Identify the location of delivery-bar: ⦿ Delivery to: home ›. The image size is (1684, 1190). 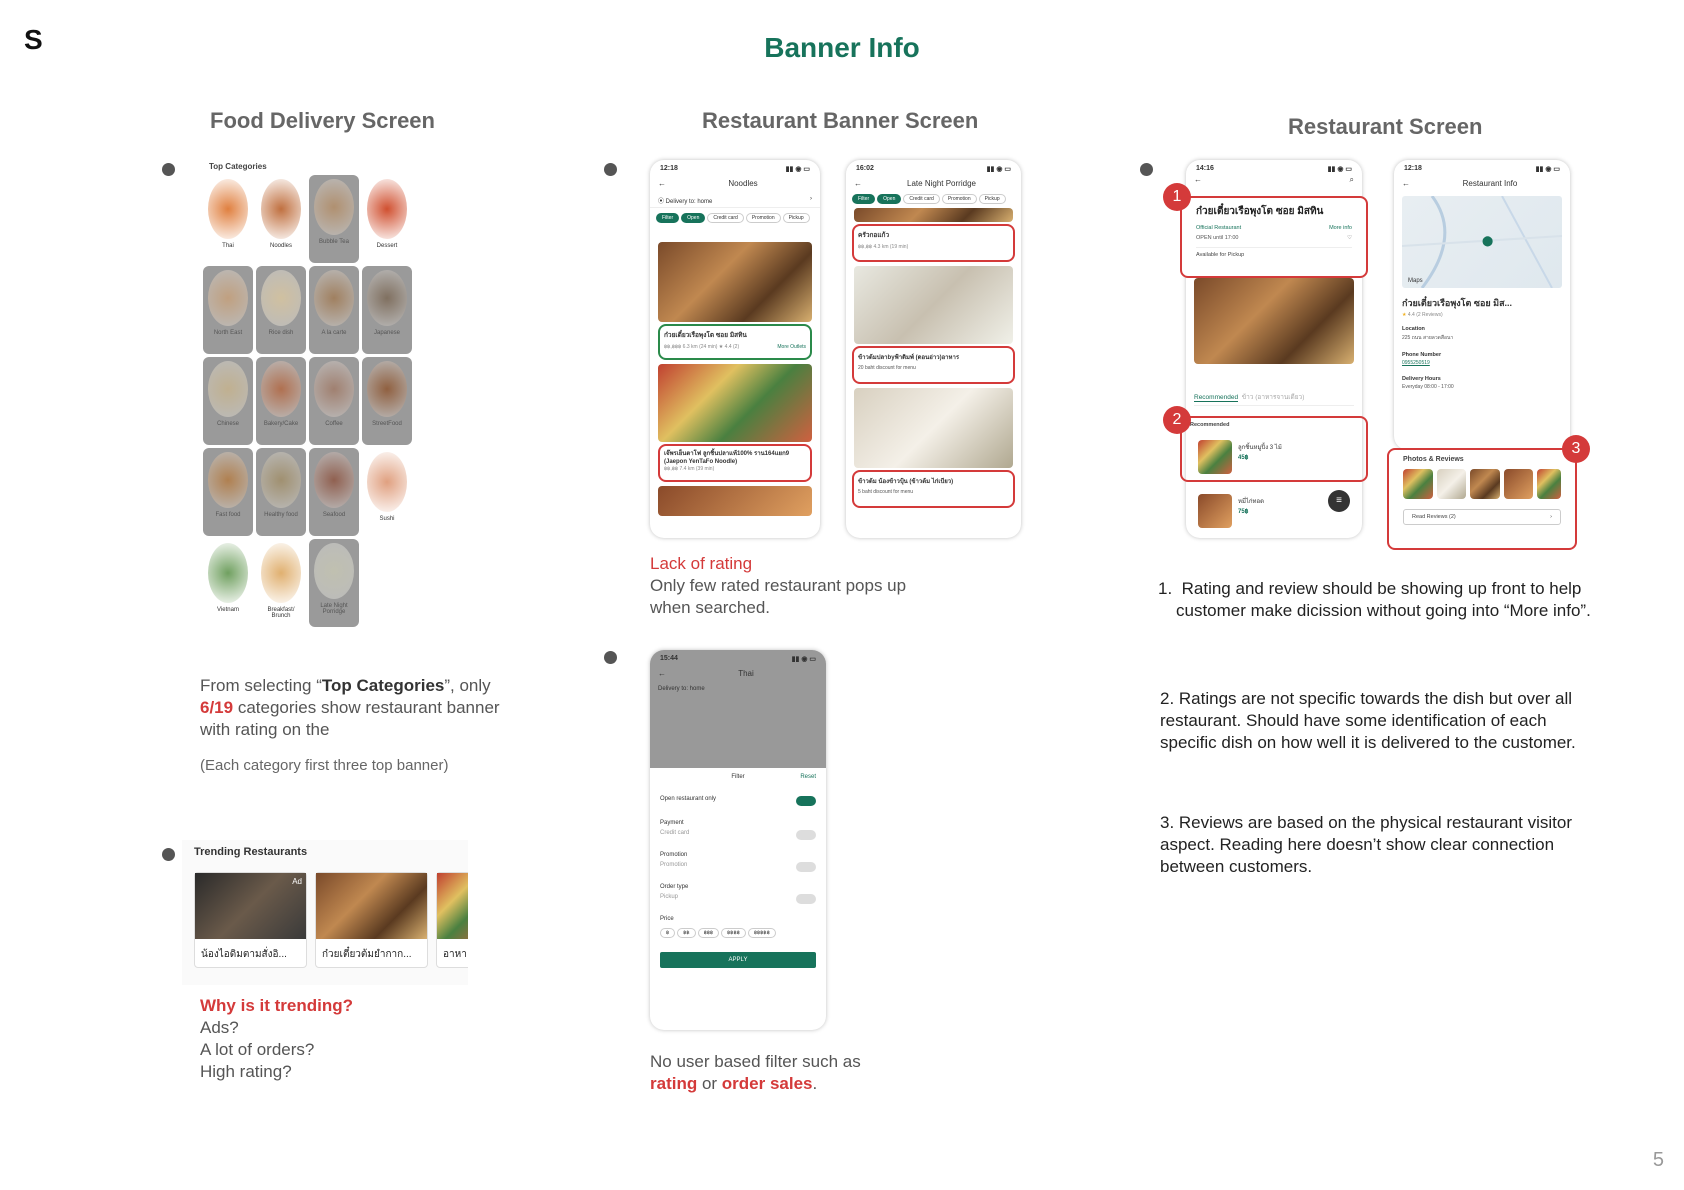
(735, 201).